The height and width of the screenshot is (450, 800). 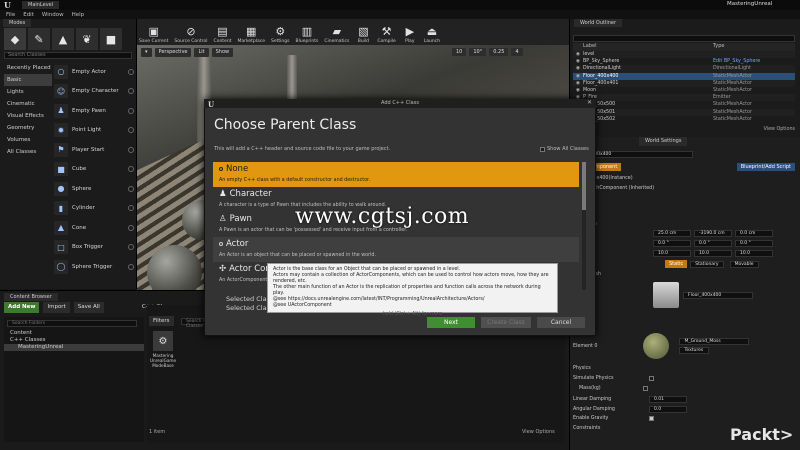 What do you see at coordinates (153, 34) in the screenshot?
I see `save-current-button: ▣ Save Current` at bounding box center [153, 34].